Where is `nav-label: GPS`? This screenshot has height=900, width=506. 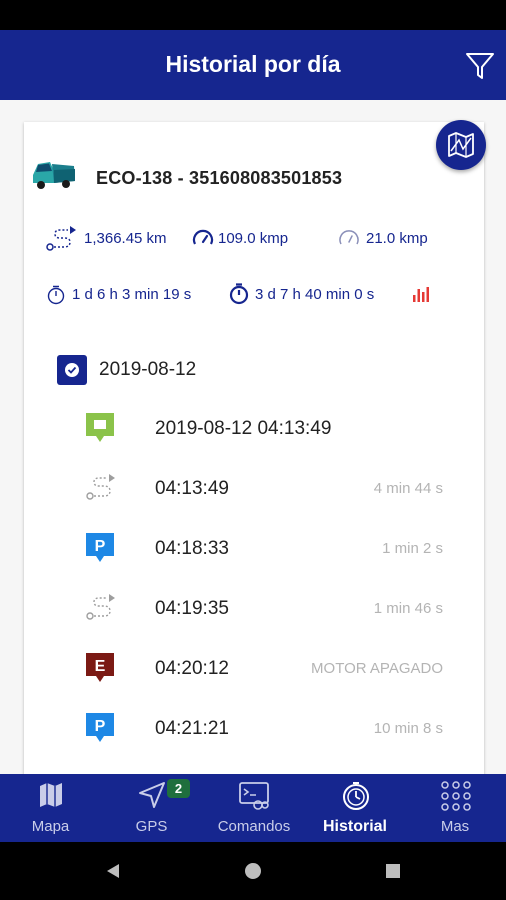
nav-label: GPS is located at coordinates (151, 826).